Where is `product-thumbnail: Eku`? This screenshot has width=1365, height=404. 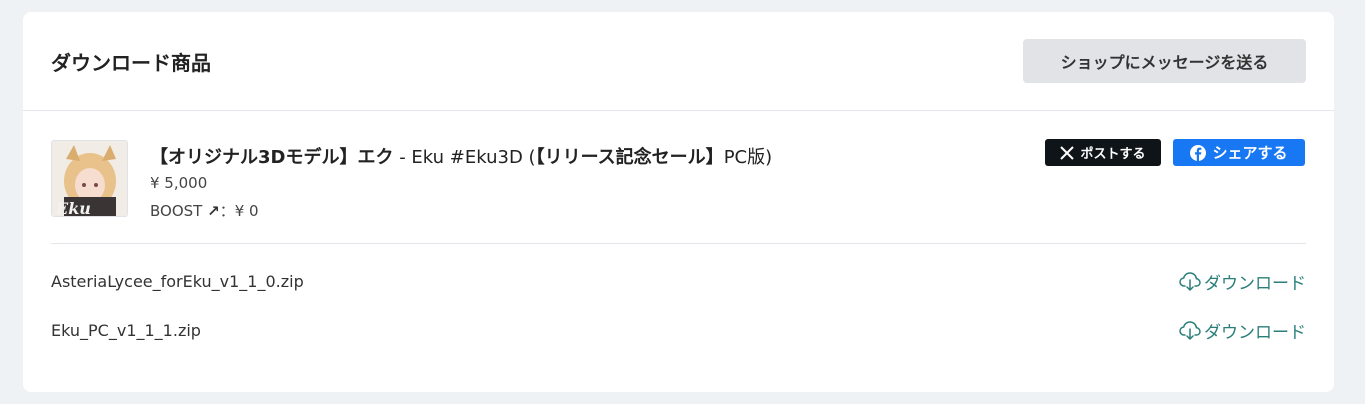
product-thumbnail: Eku is located at coordinates (89, 178).